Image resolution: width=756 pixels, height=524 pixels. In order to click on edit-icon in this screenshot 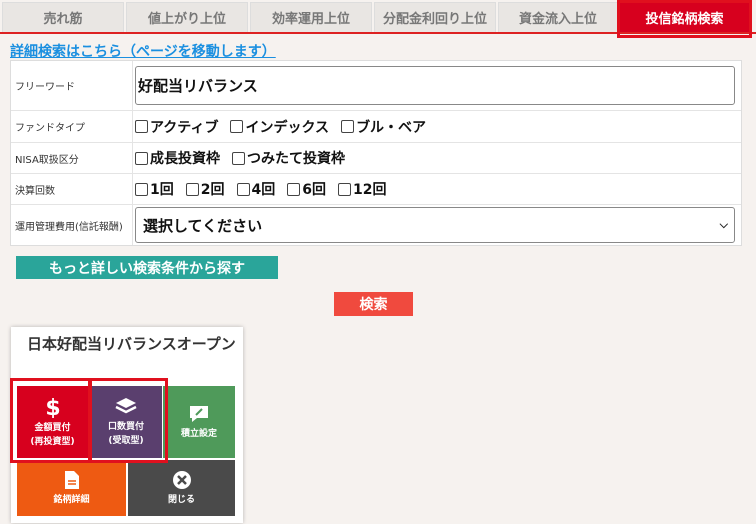, I will do `click(199, 413)`.